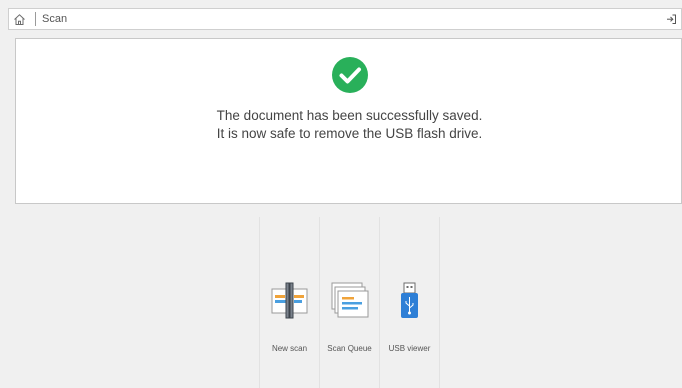 This screenshot has width=682, height=388. What do you see at coordinates (55, 19) in the screenshot?
I see `page-title: Scan` at bounding box center [55, 19].